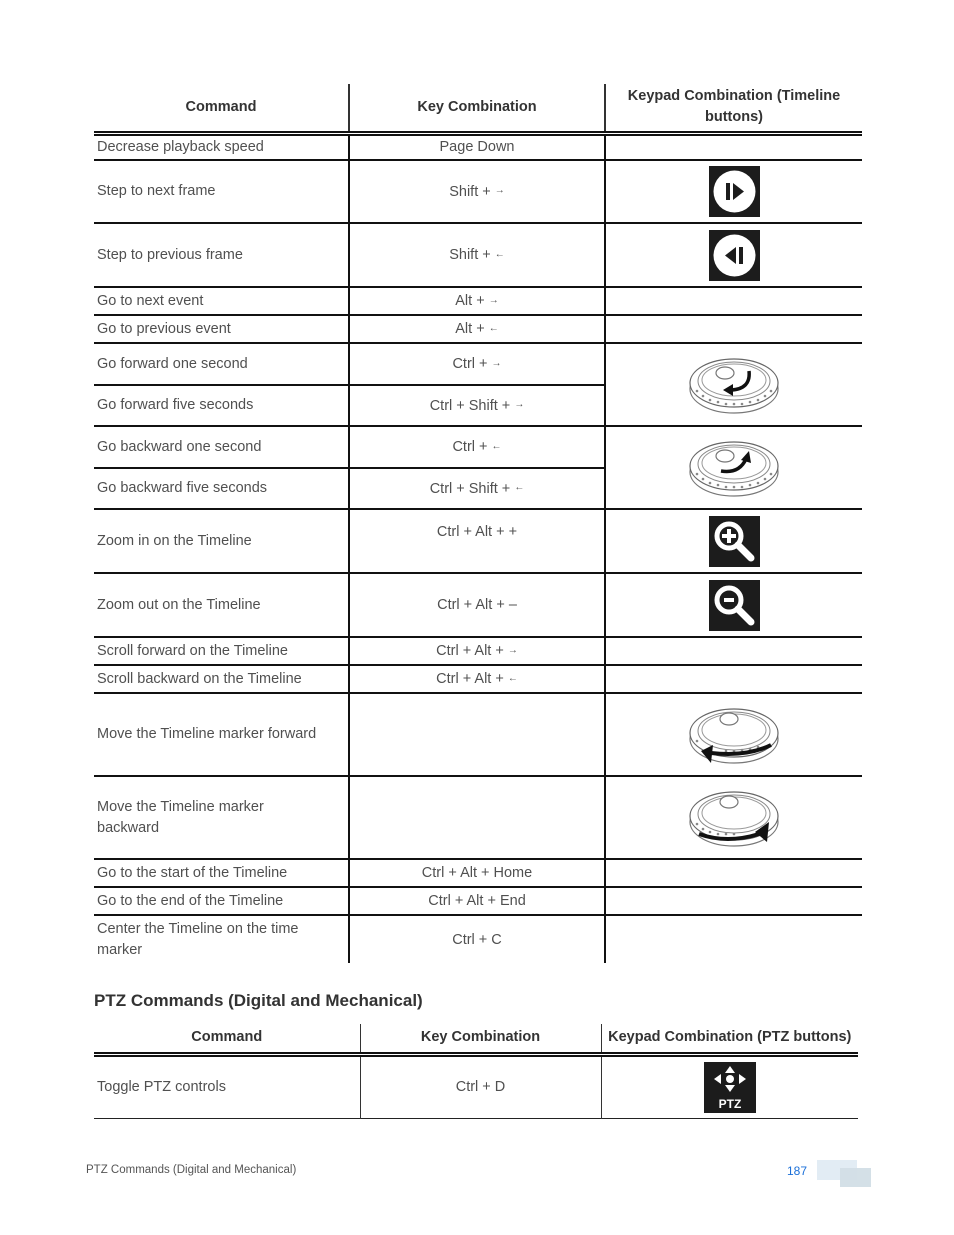 This screenshot has width=954, height=1235. What do you see at coordinates (480, 1086) in the screenshot?
I see `key-cell: Ctrl + D` at bounding box center [480, 1086].